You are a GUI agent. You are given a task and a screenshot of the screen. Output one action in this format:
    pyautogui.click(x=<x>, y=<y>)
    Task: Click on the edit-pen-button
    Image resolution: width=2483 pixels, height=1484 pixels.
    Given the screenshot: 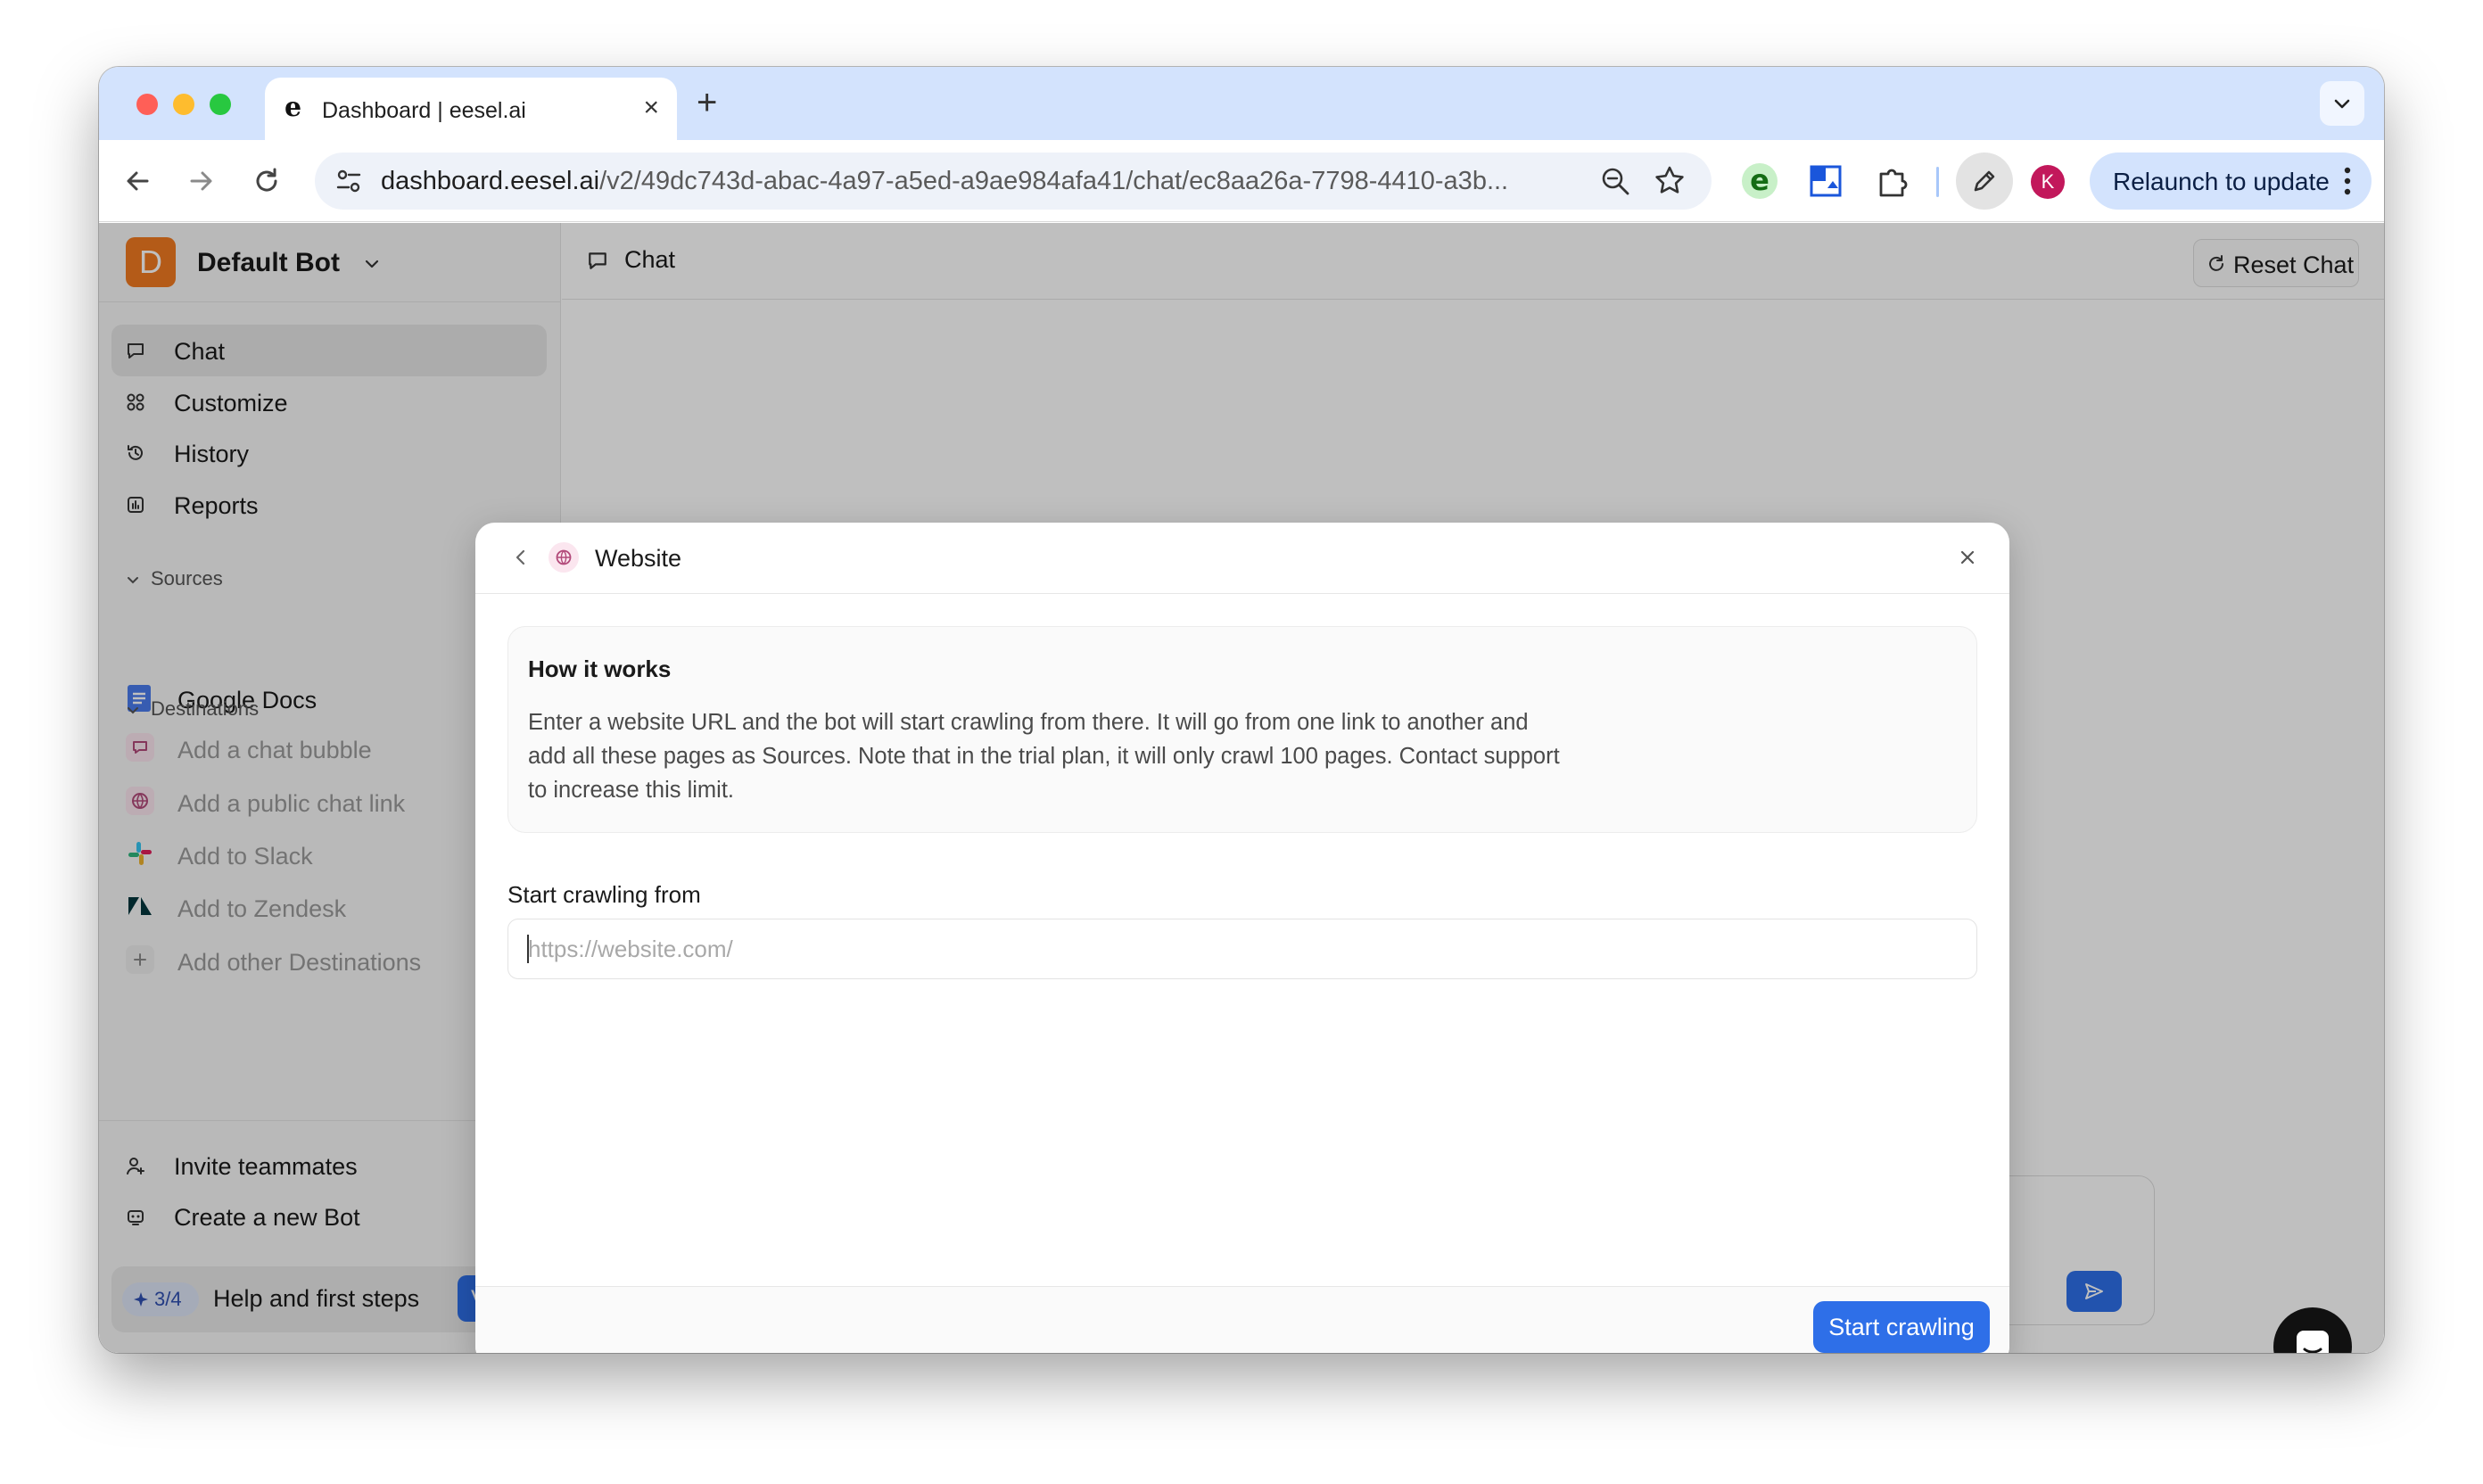 What is the action you would take?
    pyautogui.click(x=1984, y=181)
    